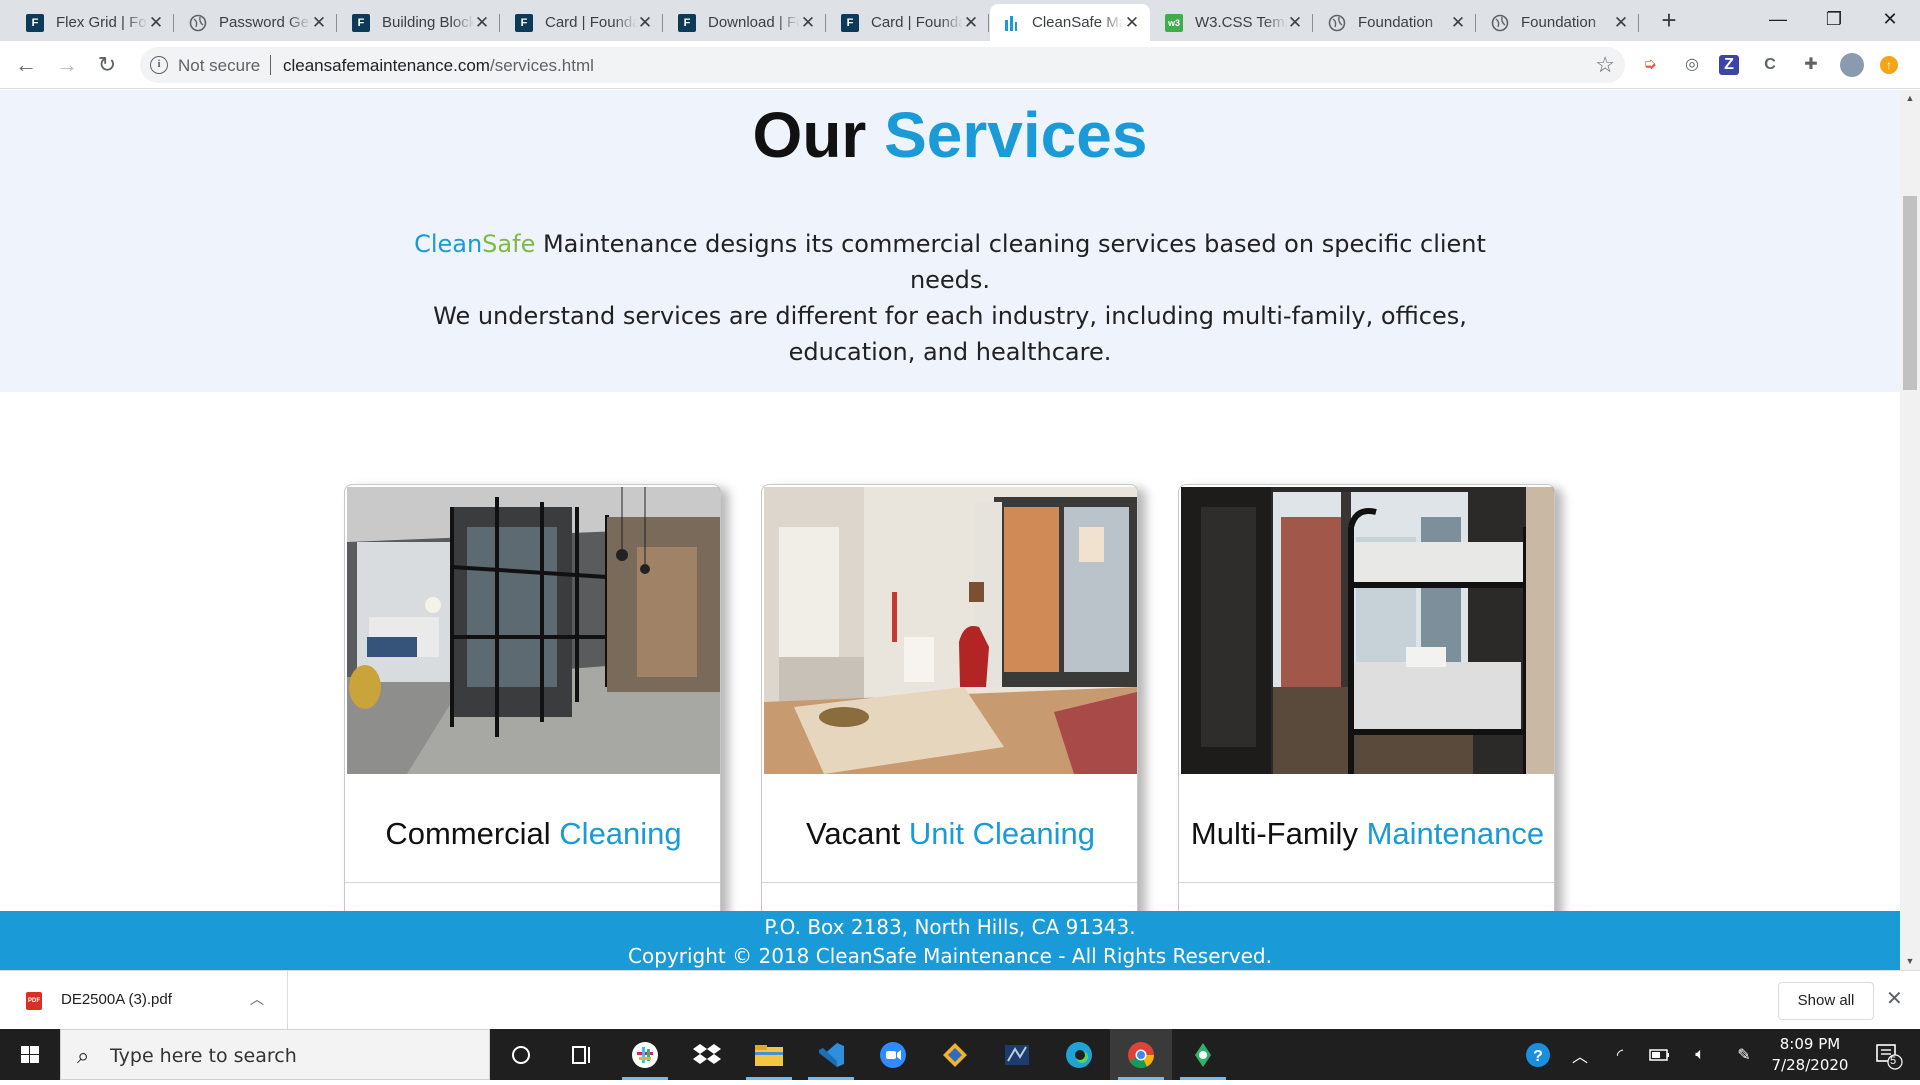 The image size is (1920, 1085). What do you see at coordinates (257, 22) in the screenshot?
I see `tab-password-generator: Password Generator ✕` at bounding box center [257, 22].